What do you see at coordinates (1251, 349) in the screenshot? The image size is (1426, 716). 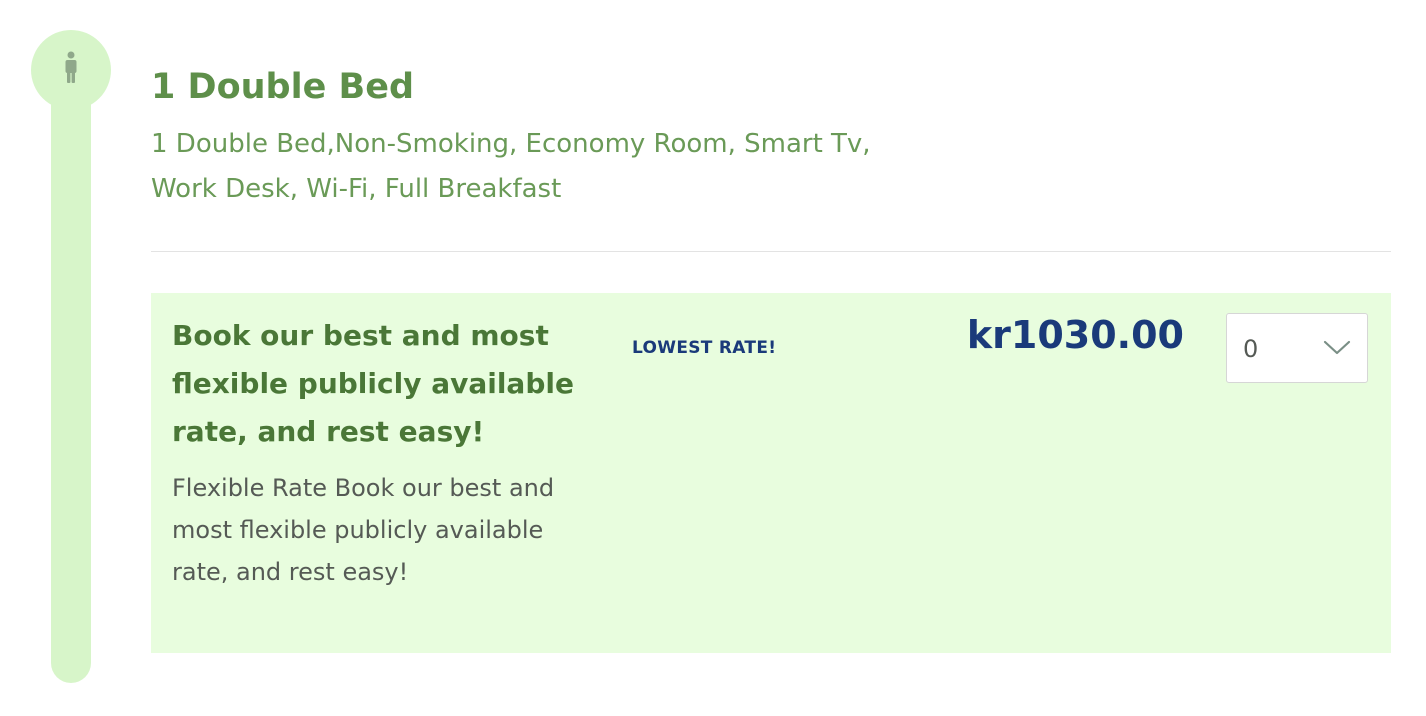 I see `quantity-value: 0` at bounding box center [1251, 349].